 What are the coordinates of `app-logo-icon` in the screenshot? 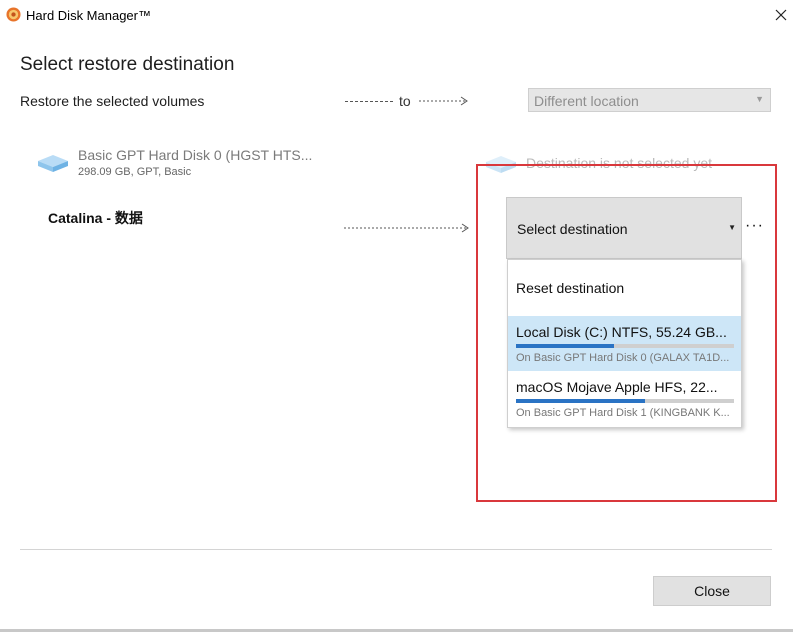 It's located at (13, 14).